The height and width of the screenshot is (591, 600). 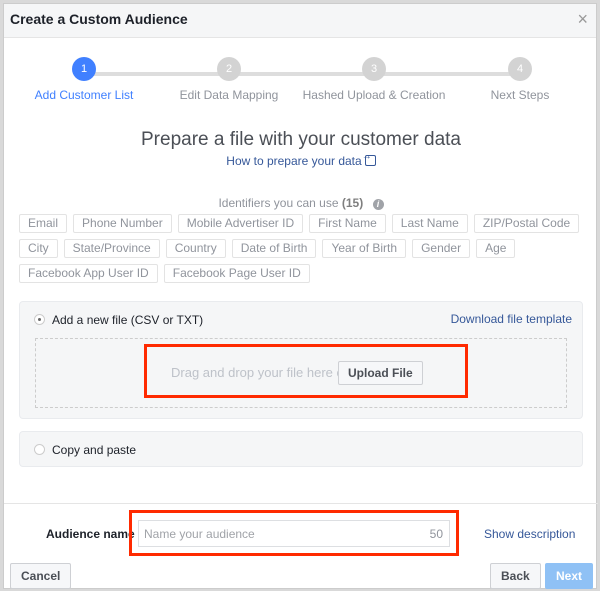 I want to click on footer-divider, so click(x=301, y=503).